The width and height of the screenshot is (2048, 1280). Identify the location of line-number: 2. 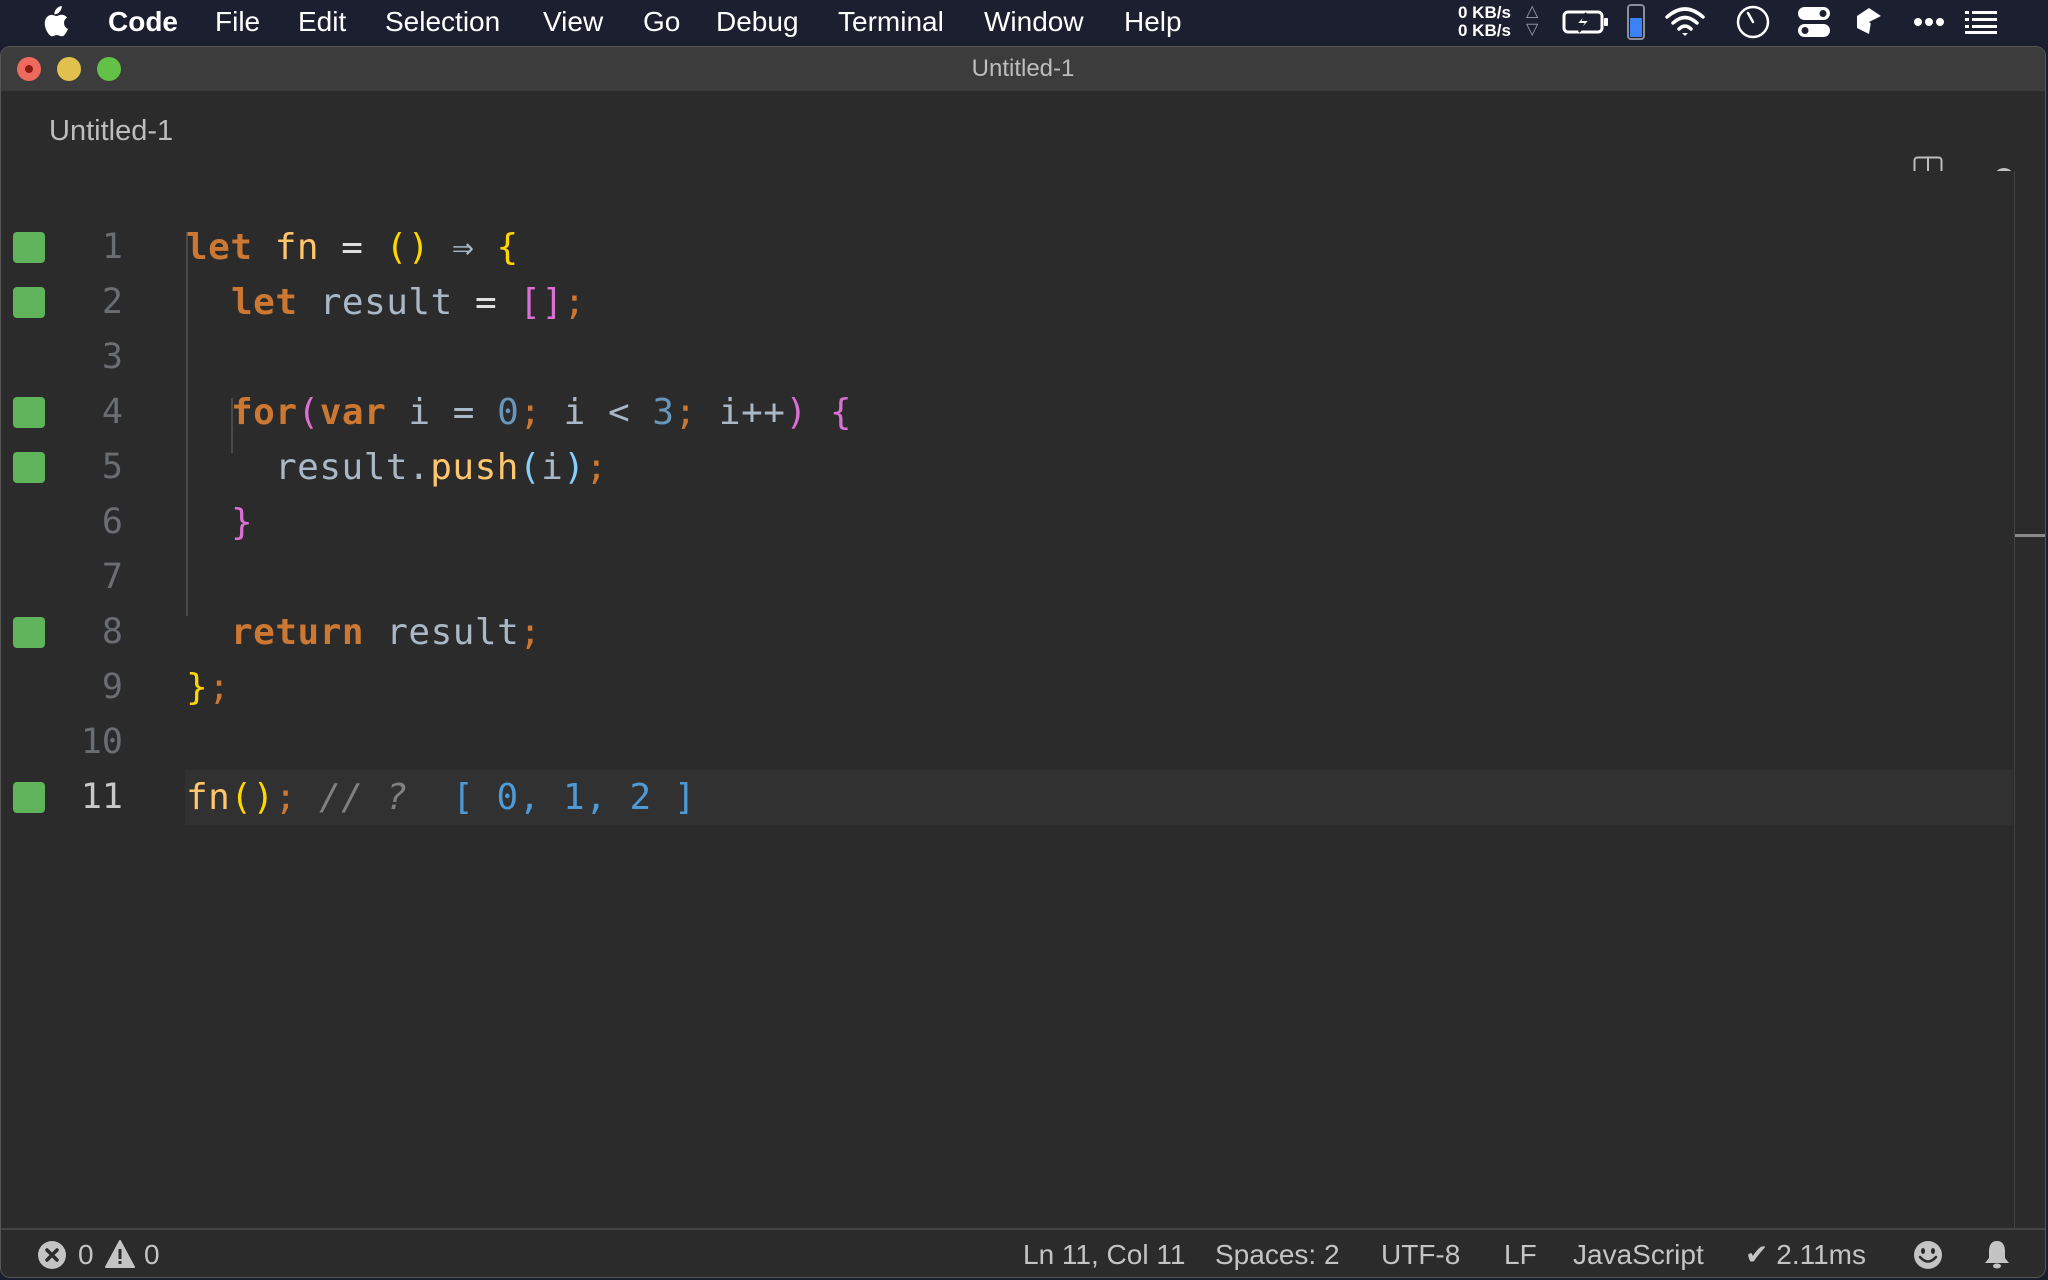
(112, 302).